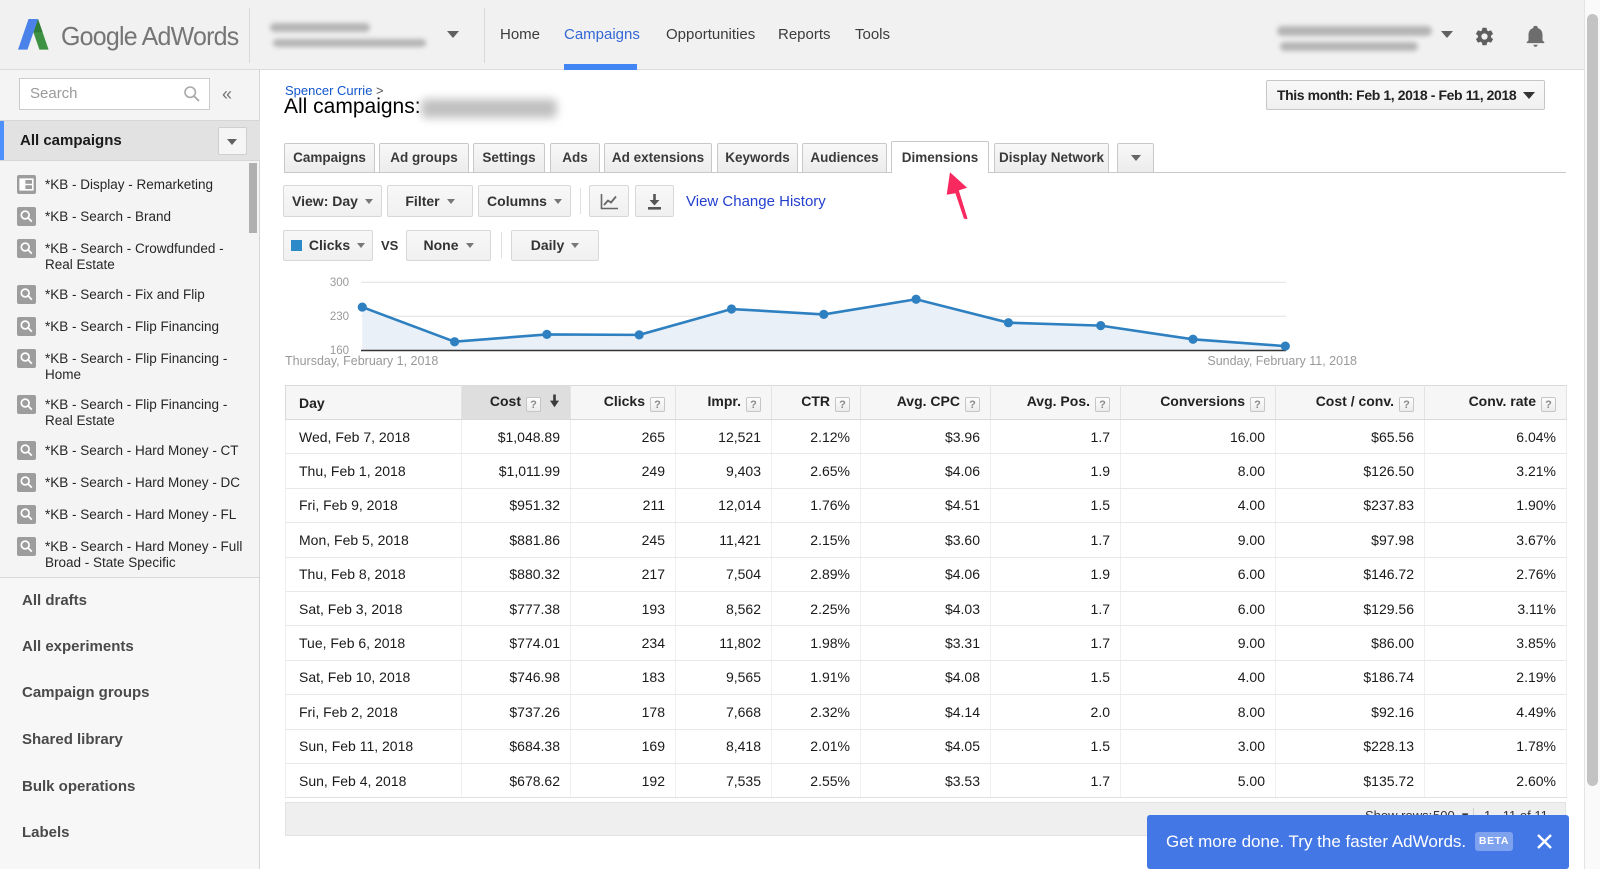  Describe the element at coordinates (339, 283) in the screenshot. I see `svg-text: 300` at that location.